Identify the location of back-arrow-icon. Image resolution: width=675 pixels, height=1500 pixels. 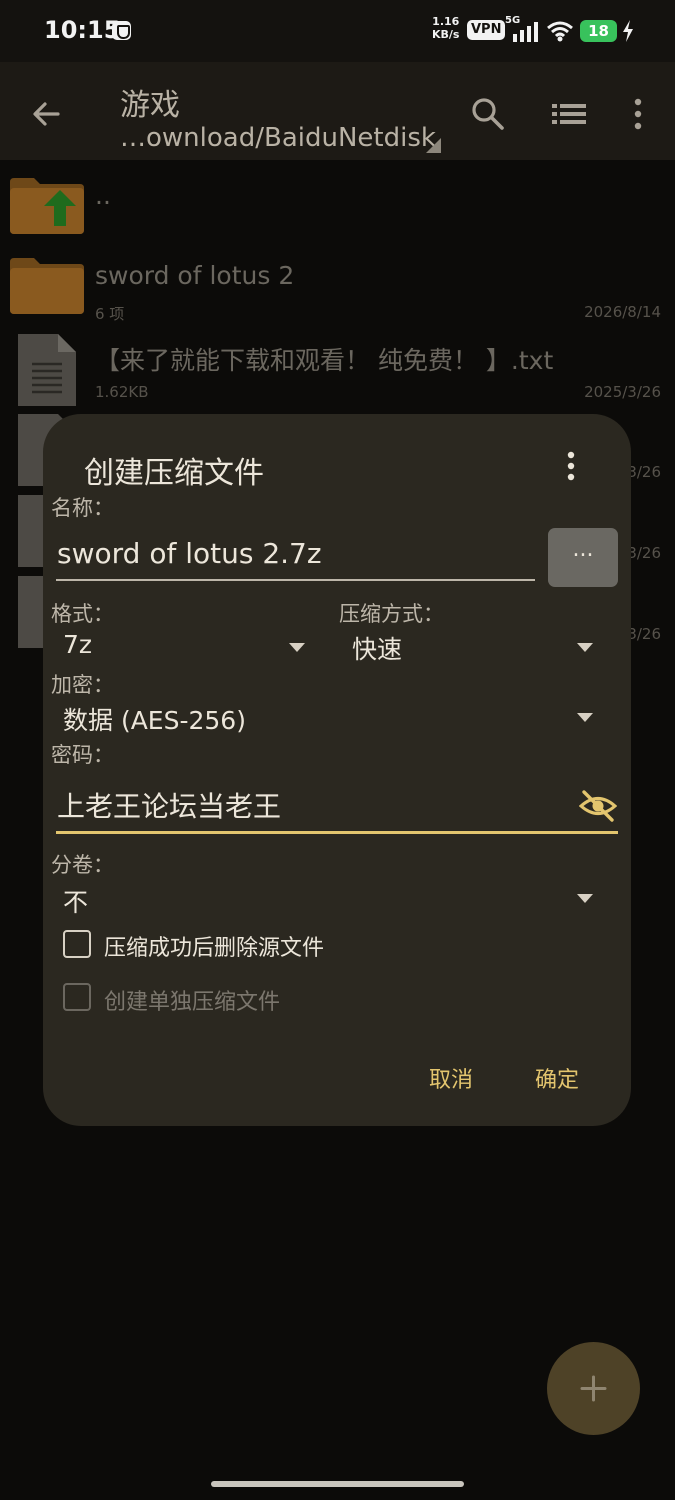
(46, 114).